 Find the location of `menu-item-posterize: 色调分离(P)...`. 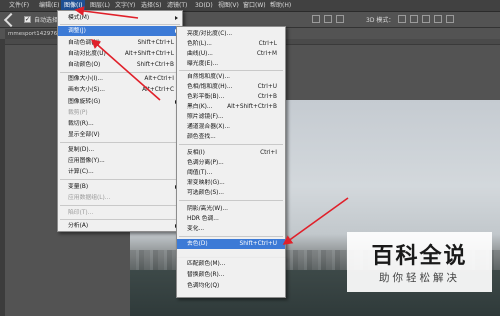

menu-item-posterize: 色调分离(P)... is located at coordinates (231, 163).